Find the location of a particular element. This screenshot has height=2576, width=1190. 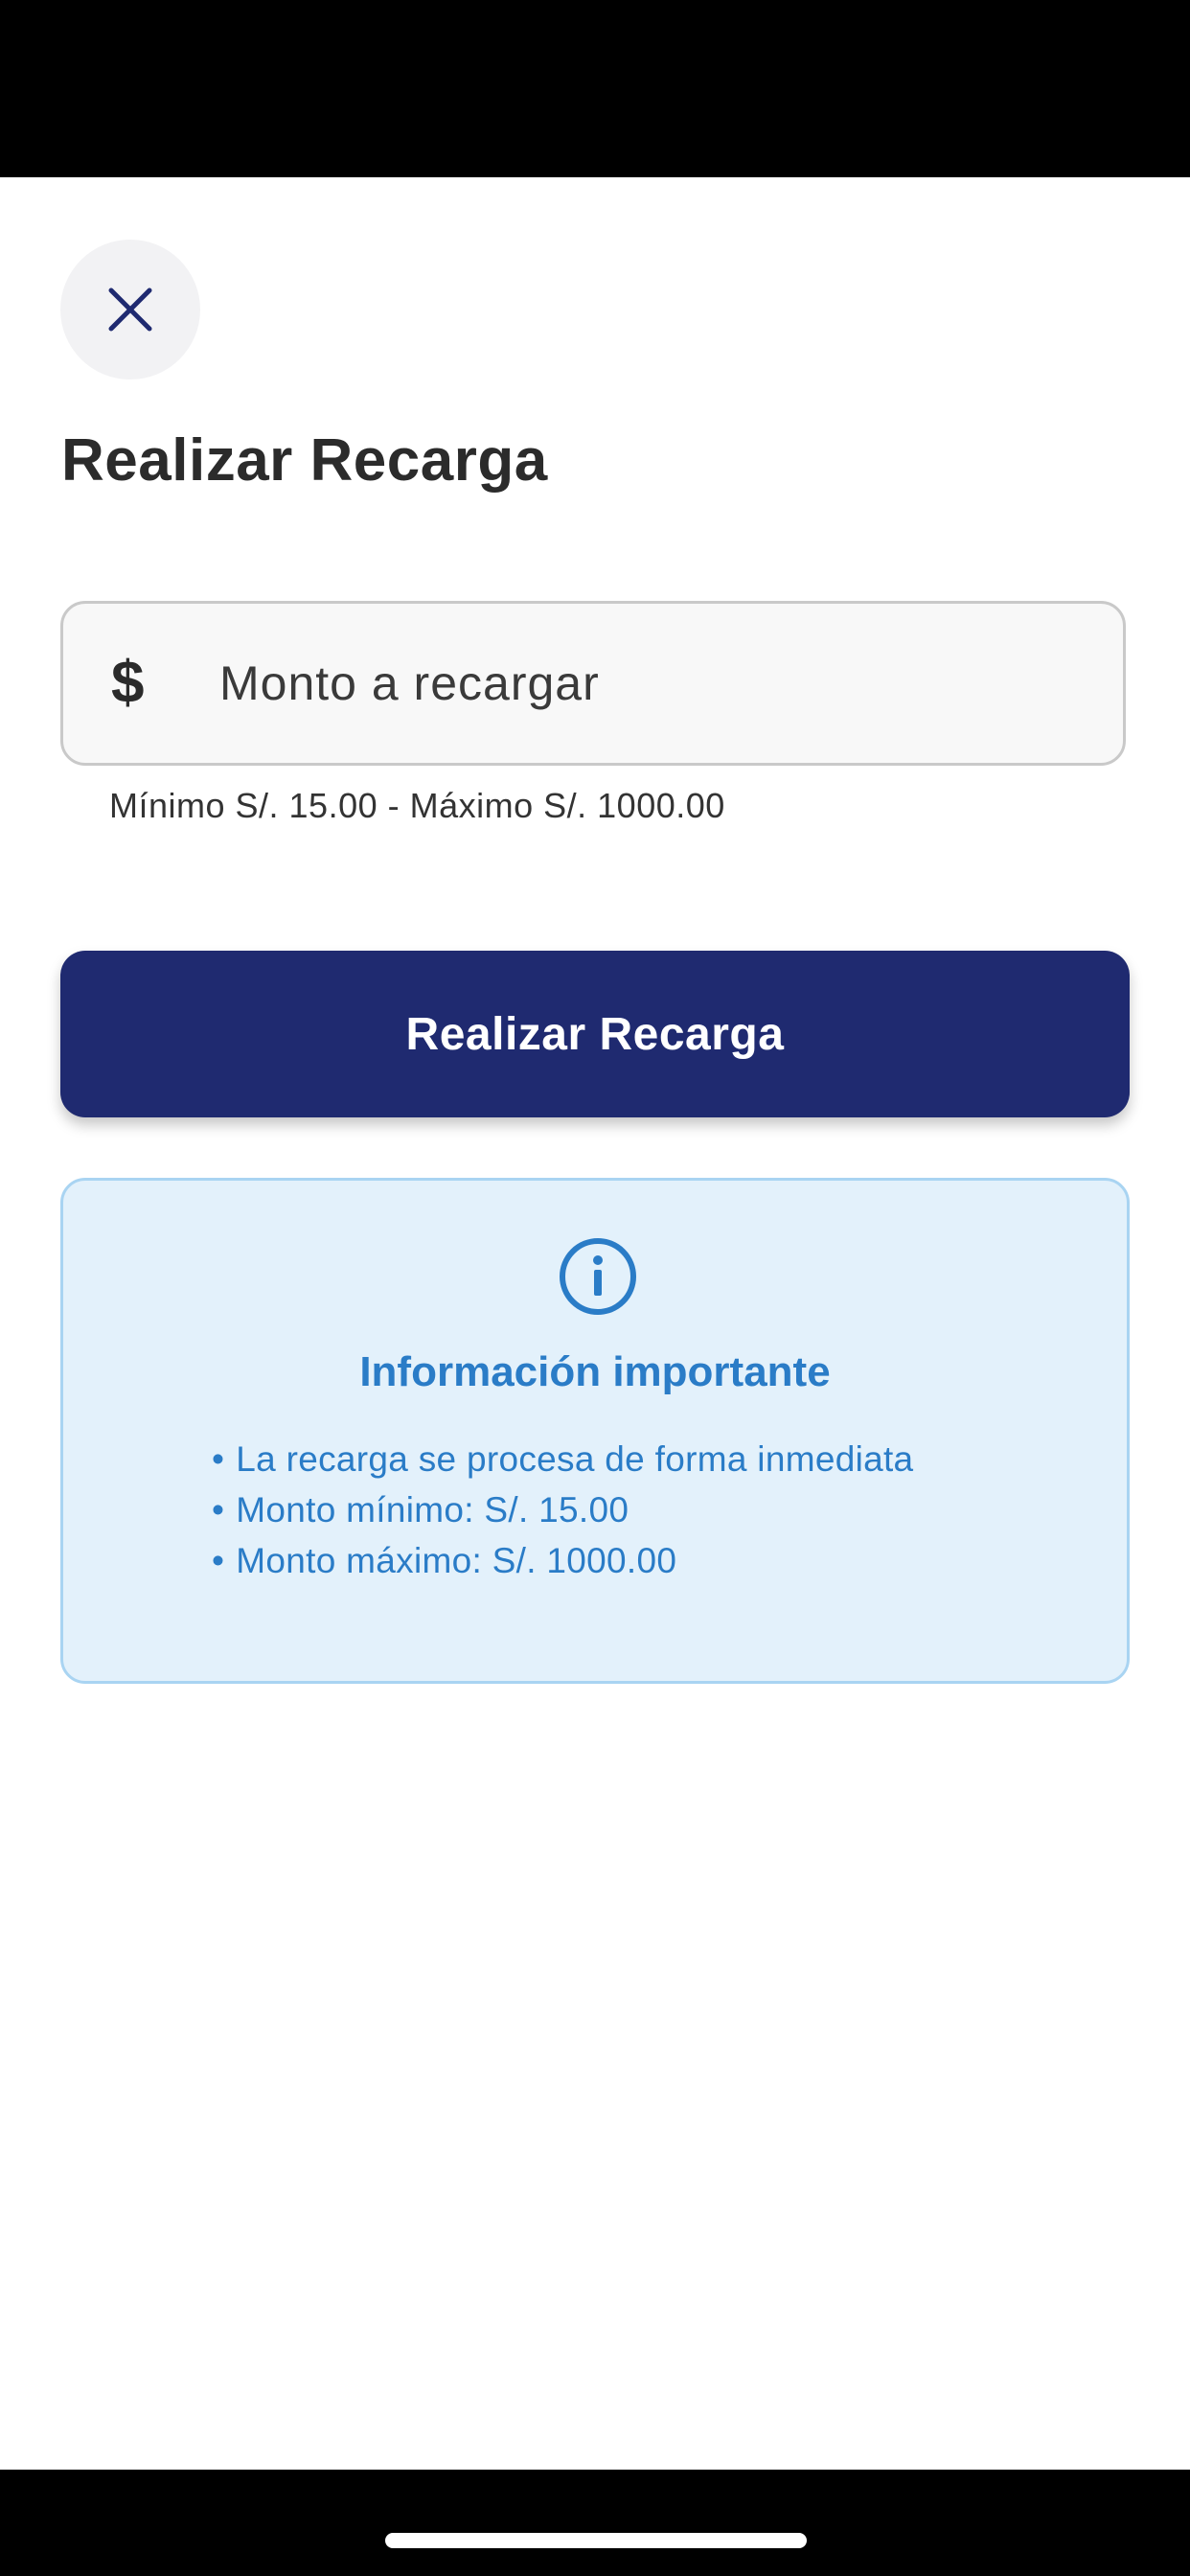

amount-field: $ is located at coordinates (593, 683).